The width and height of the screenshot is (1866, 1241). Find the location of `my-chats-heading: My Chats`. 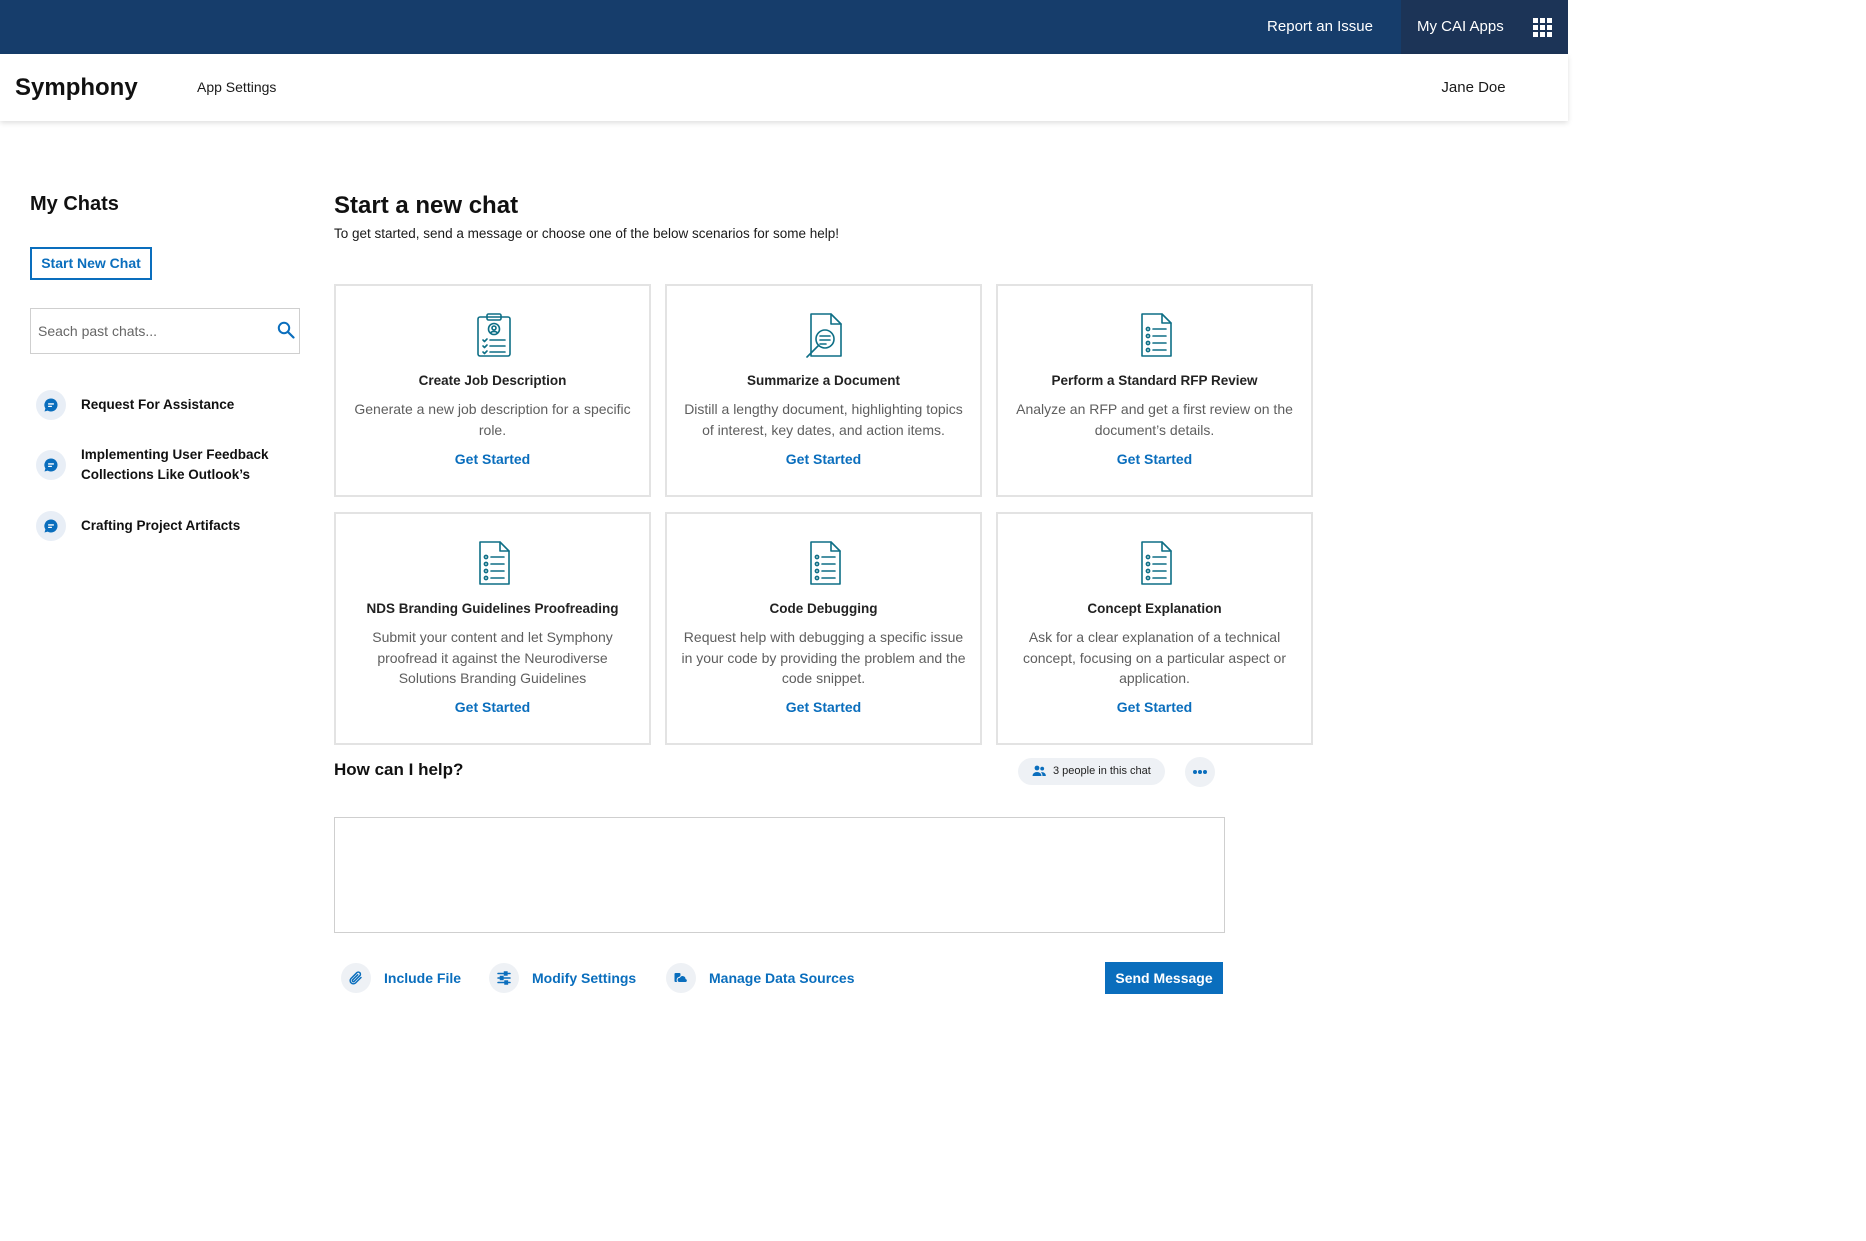

my-chats-heading: My Chats is located at coordinates (74, 204).